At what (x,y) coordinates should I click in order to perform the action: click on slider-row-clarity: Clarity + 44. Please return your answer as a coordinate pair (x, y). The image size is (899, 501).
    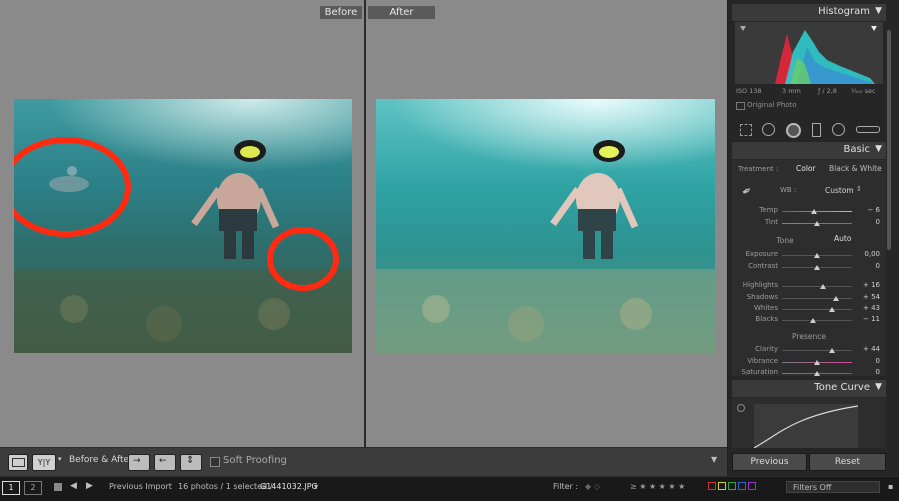
    Looking at the image, I should click on (809, 350).